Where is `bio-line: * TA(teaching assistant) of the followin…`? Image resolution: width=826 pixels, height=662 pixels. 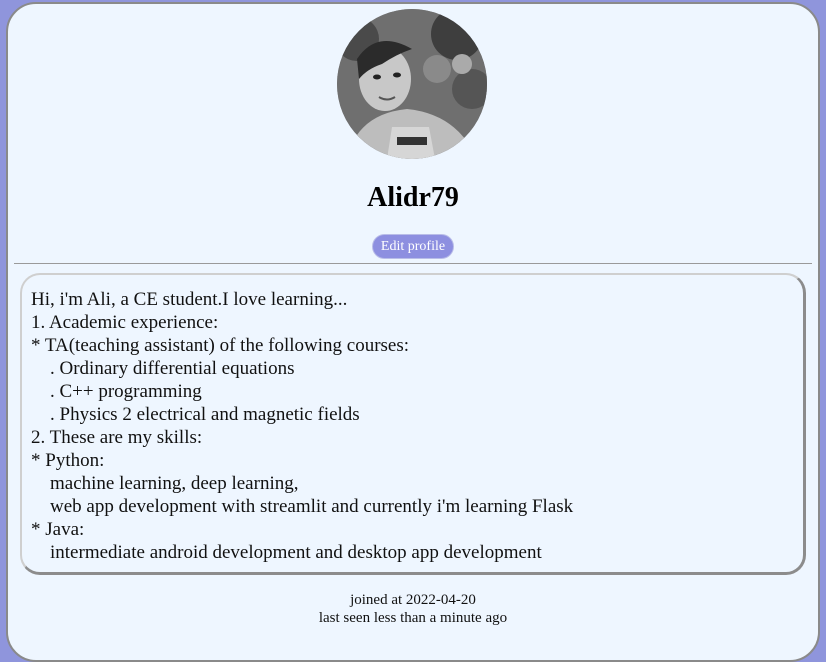 bio-line: * TA(teaching assistant) of the followin… is located at coordinates (220, 345).